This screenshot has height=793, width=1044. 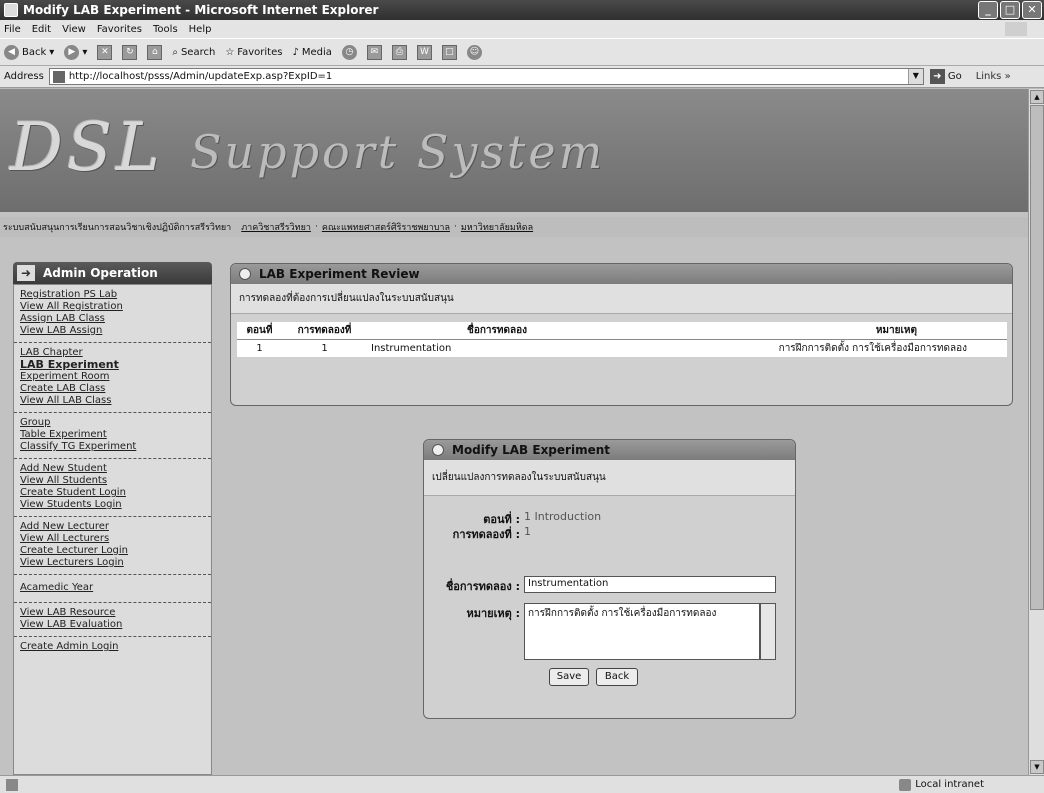 What do you see at coordinates (988, 10) in the screenshot?
I see `minimize-icon: _` at bounding box center [988, 10].